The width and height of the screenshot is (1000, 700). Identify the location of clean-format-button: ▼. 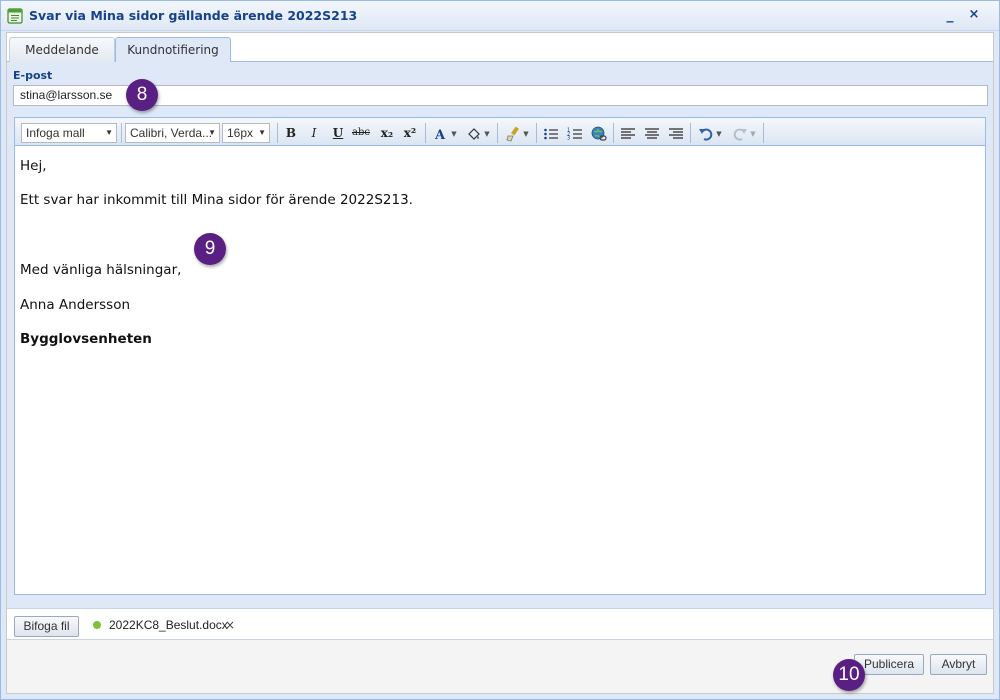
(517, 133).